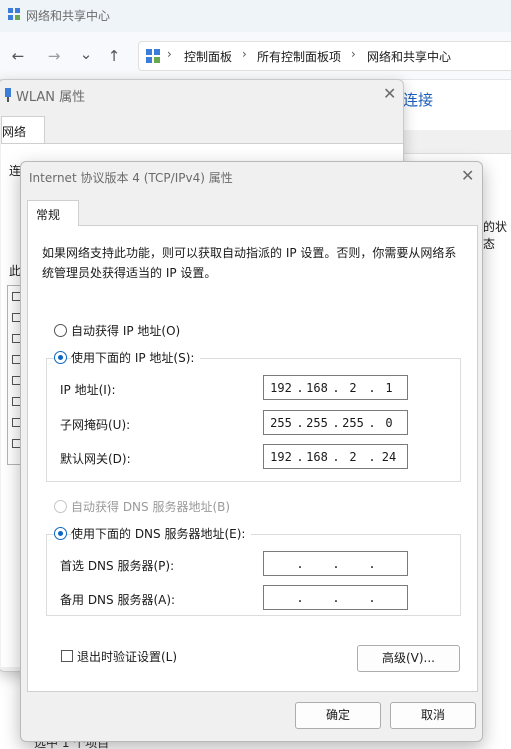 The image size is (511, 749). I want to click on up-icon: ↑, so click(114, 56).